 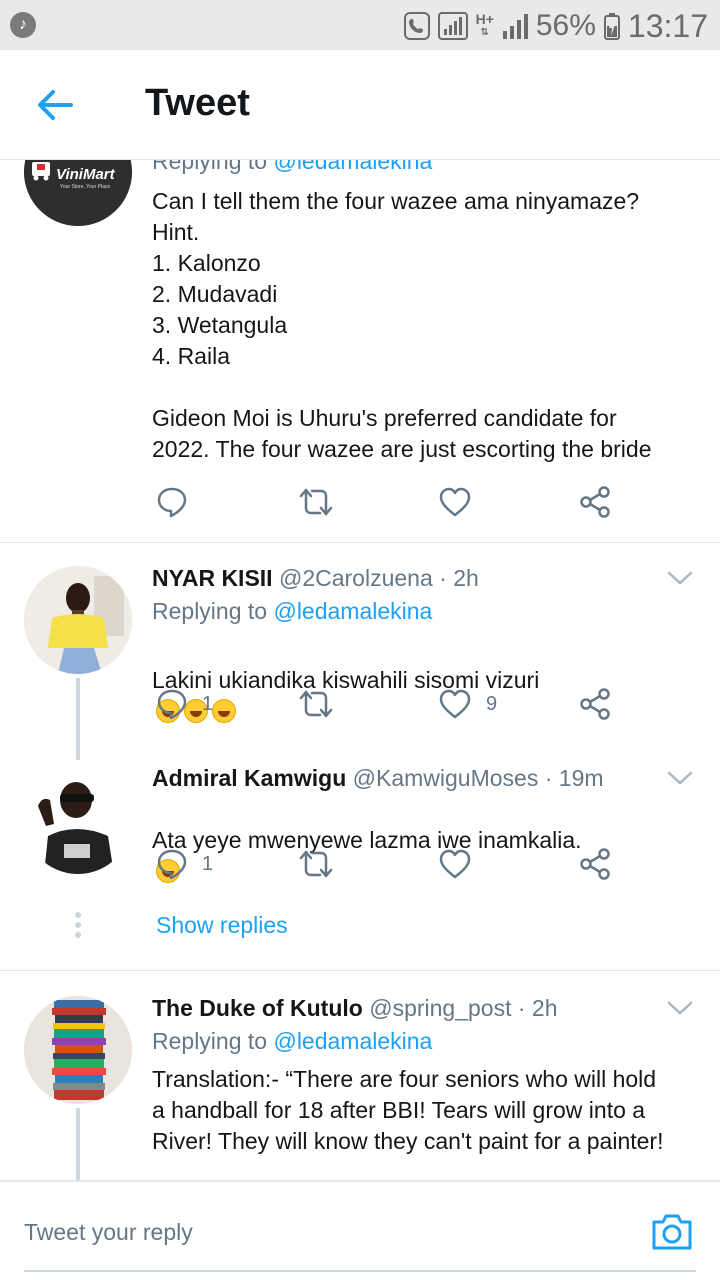 I want to click on avatar-nyar-kisii, so click(x=78, y=620).